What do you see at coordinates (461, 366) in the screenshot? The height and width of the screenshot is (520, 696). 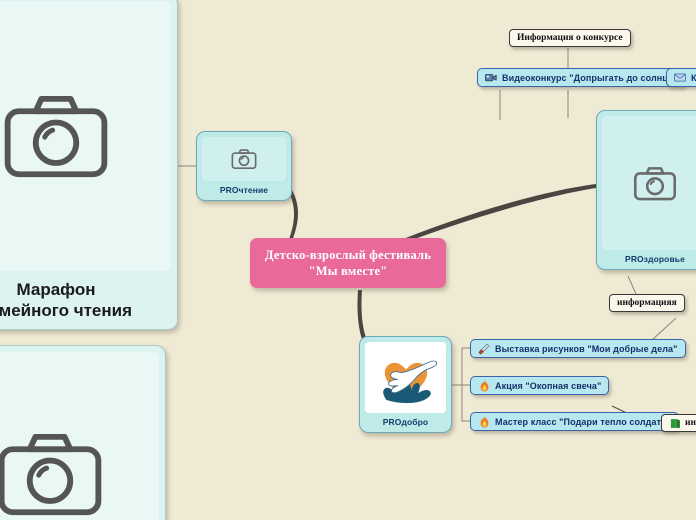 I see `connector-prodobro-to-vystavka` at bounding box center [461, 366].